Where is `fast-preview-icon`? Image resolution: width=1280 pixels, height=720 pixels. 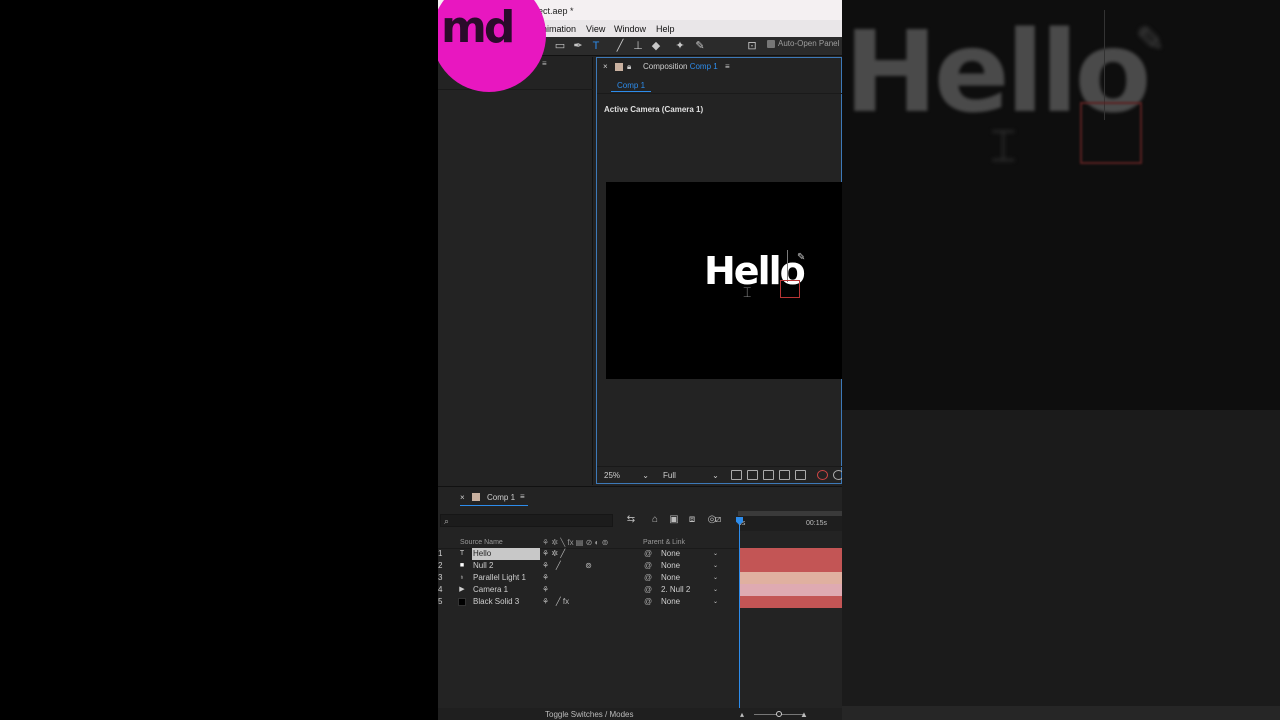
fast-preview-icon is located at coordinates (736, 475).